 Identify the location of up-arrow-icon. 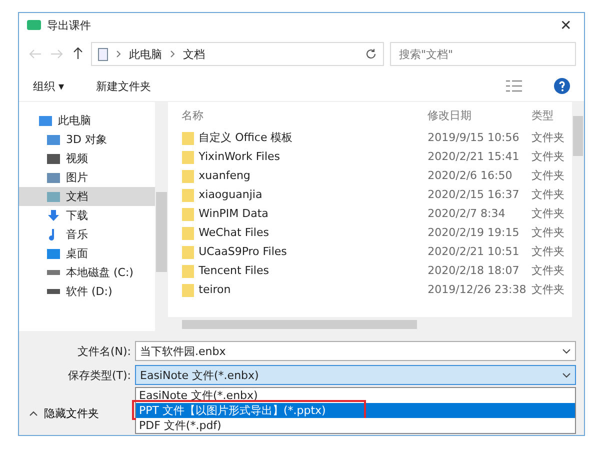
(78, 53).